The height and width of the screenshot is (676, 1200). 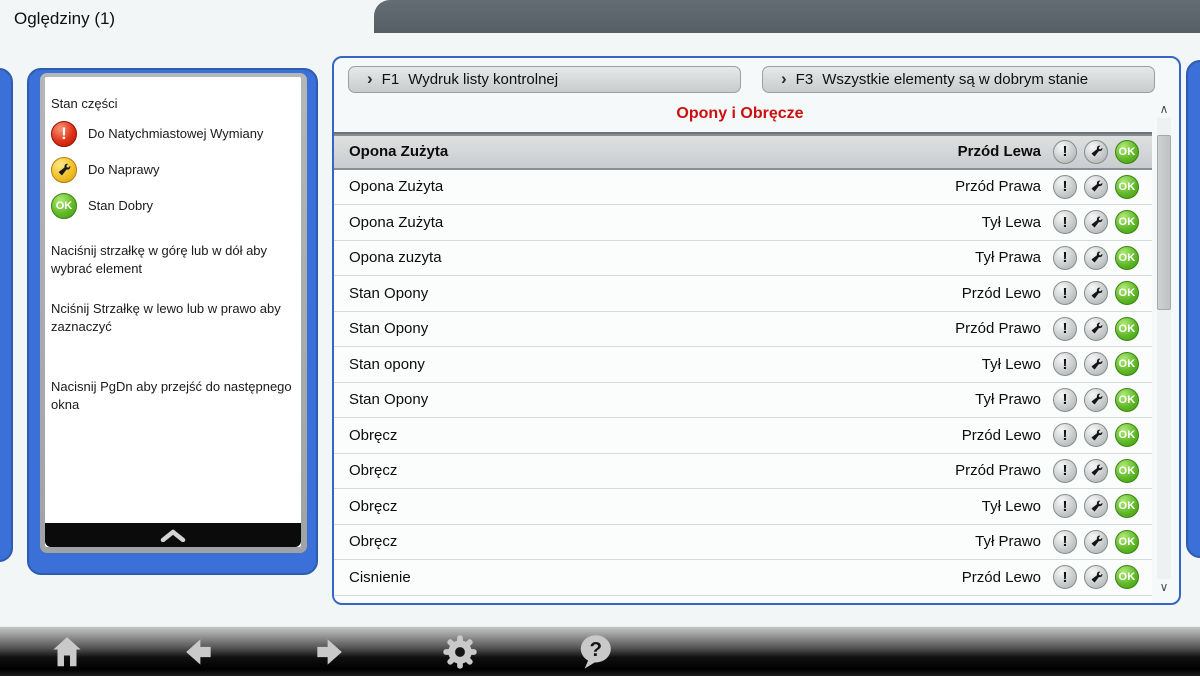 I want to click on legend-label: Do Natychmiastowej Wymiany, so click(x=176, y=133).